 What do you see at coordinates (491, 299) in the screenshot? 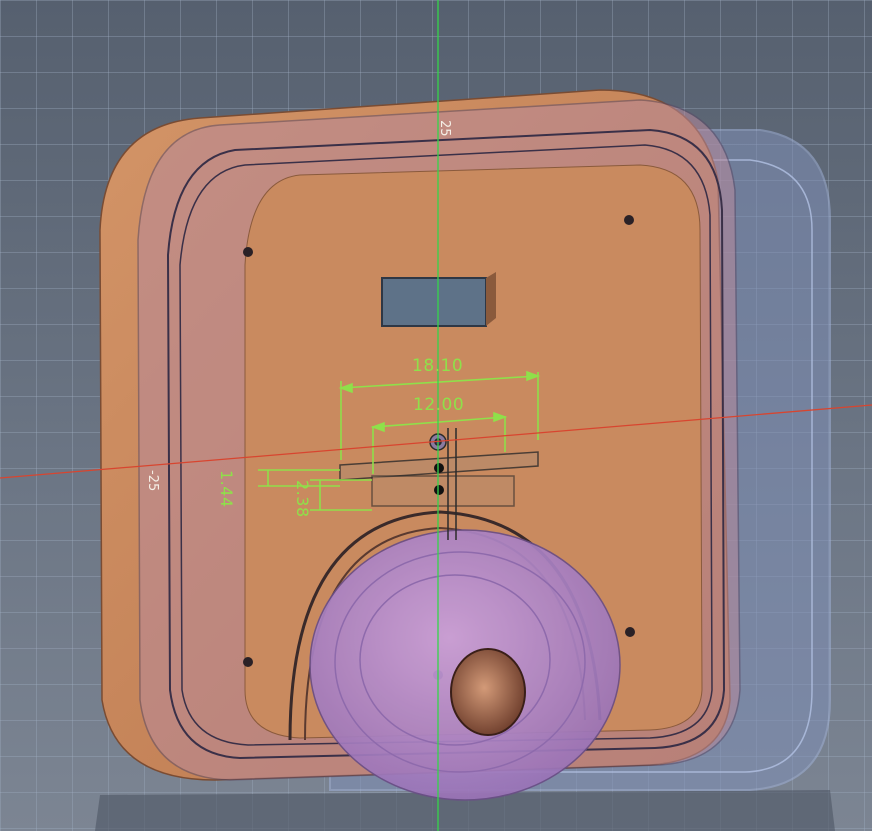
I see `display-cutout-side` at bounding box center [491, 299].